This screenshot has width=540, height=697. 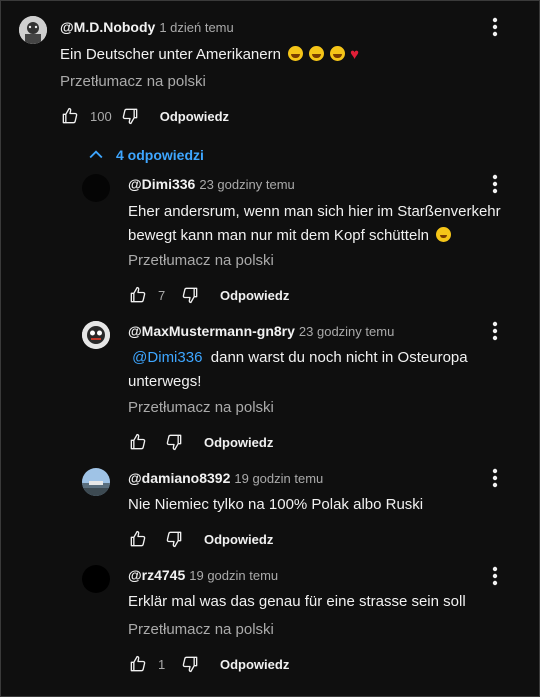 I want to click on author-name: @rz4745, so click(x=156, y=575).